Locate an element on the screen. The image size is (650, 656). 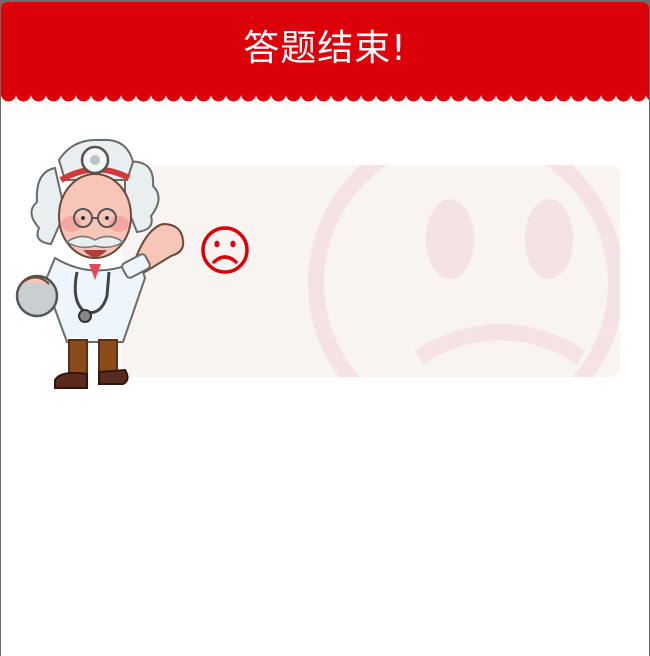
doctor-mascot-illustration is located at coordinates (100, 263).